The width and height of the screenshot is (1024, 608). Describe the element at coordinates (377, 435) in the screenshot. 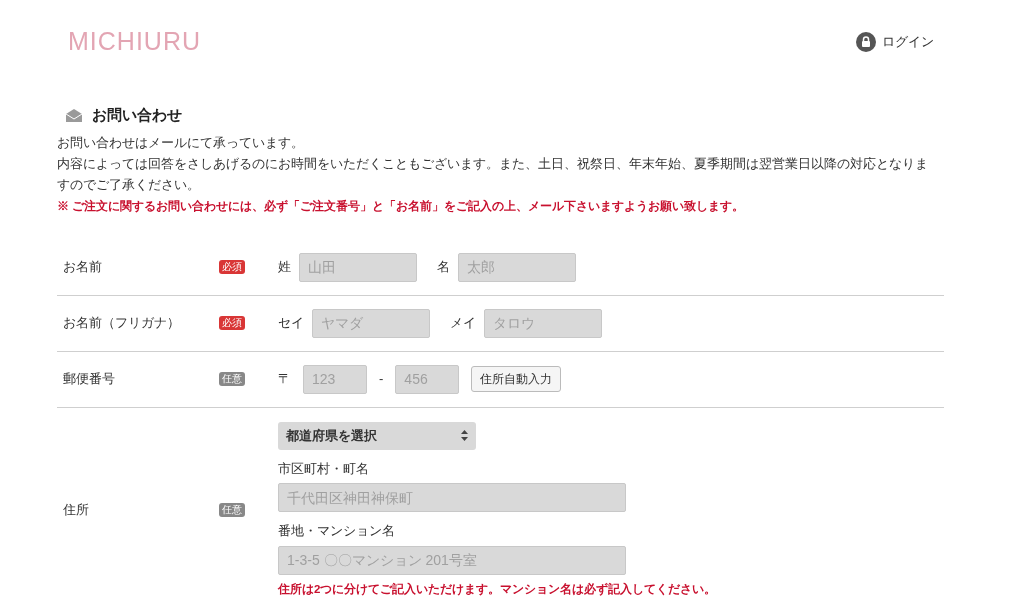

I see `prefecture-select: 都道府県を選択` at that location.